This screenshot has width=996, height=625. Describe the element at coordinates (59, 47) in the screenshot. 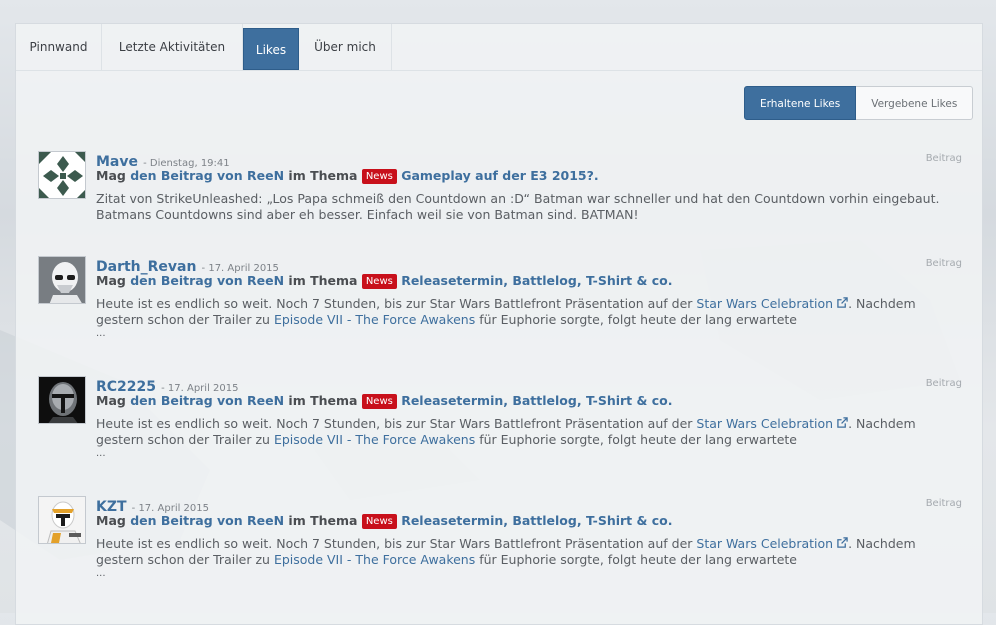

I see `tab-pinnwand: Pinnwand` at that location.